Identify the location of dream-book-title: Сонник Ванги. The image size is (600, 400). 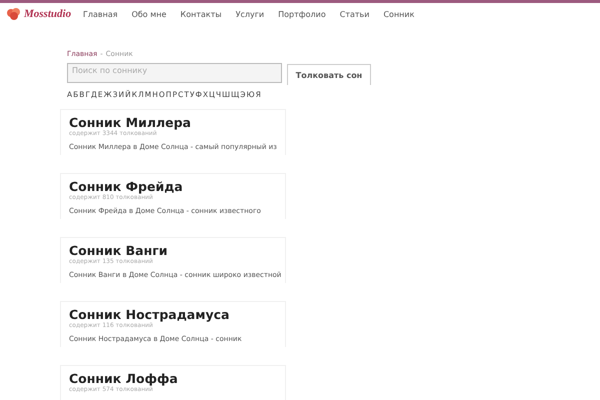
(173, 250).